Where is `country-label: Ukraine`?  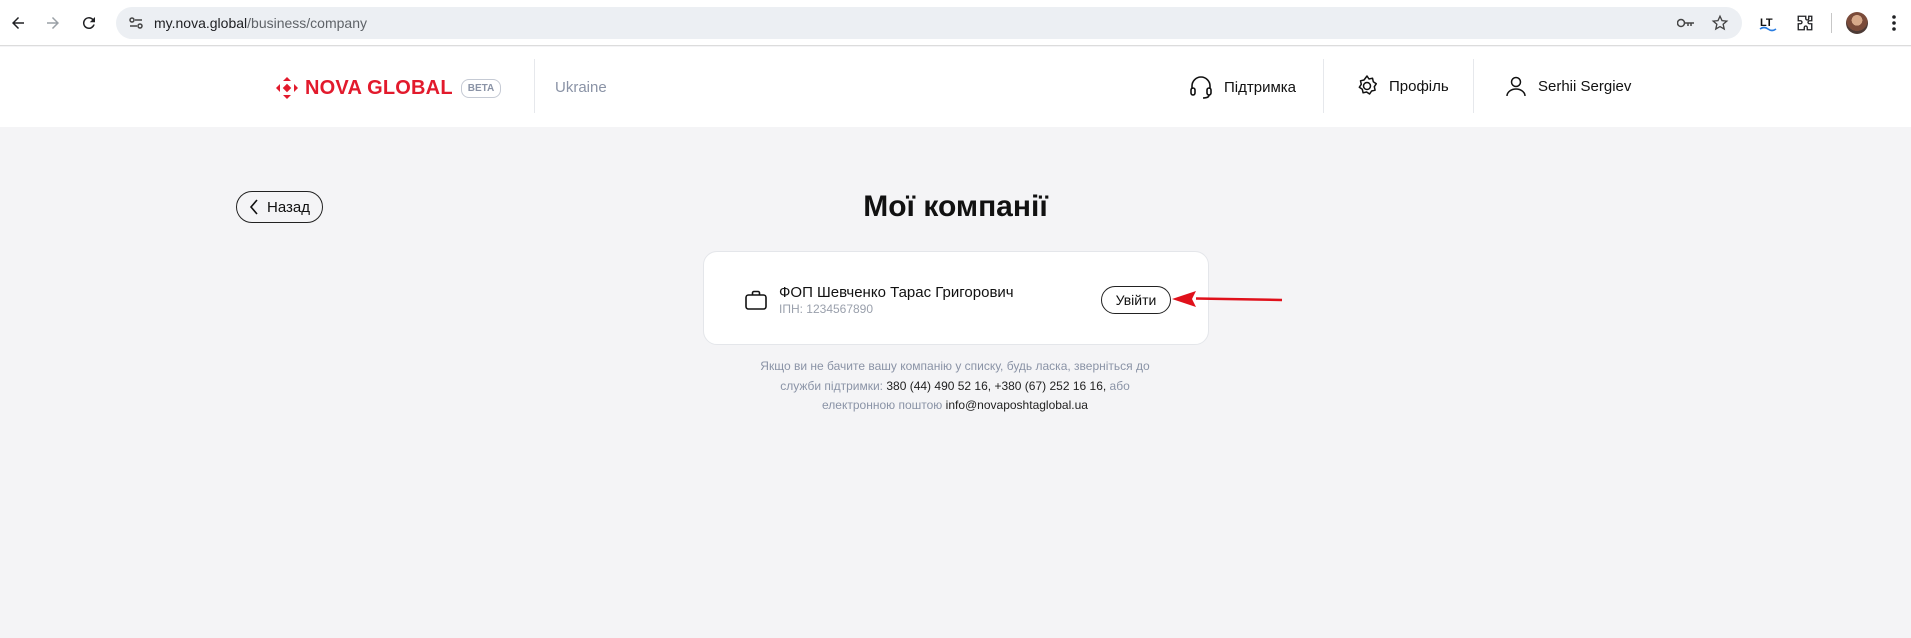 country-label: Ukraine is located at coordinates (581, 87).